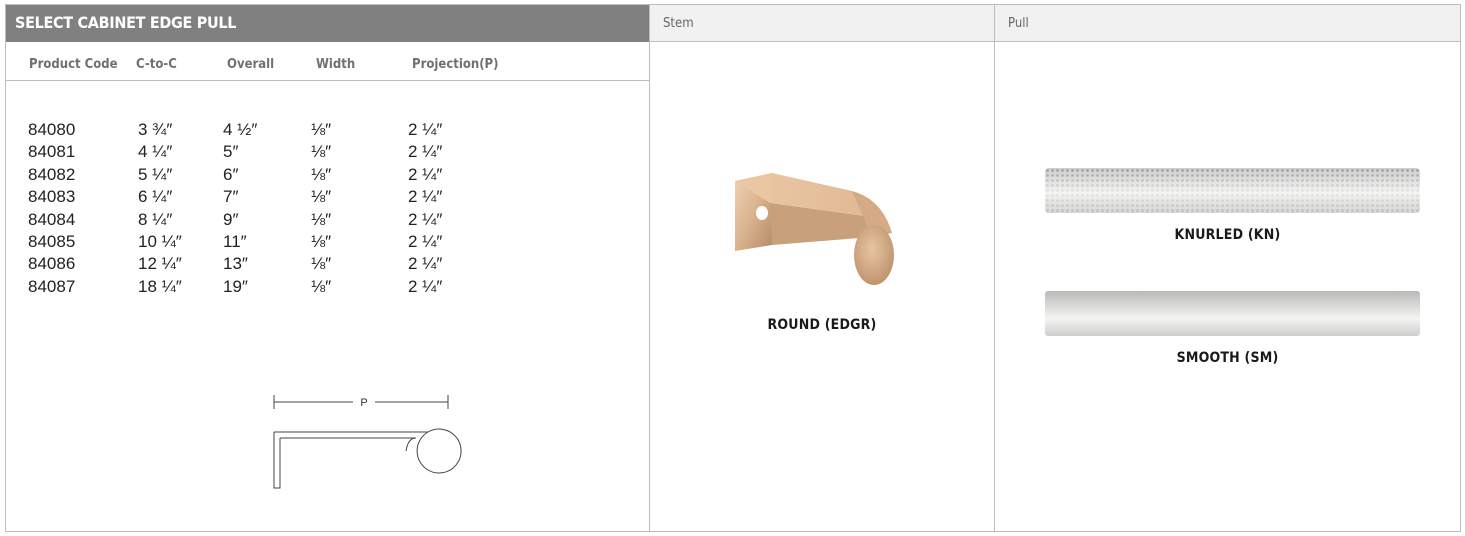  I want to click on overall-cell: 13″, so click(235, 264).